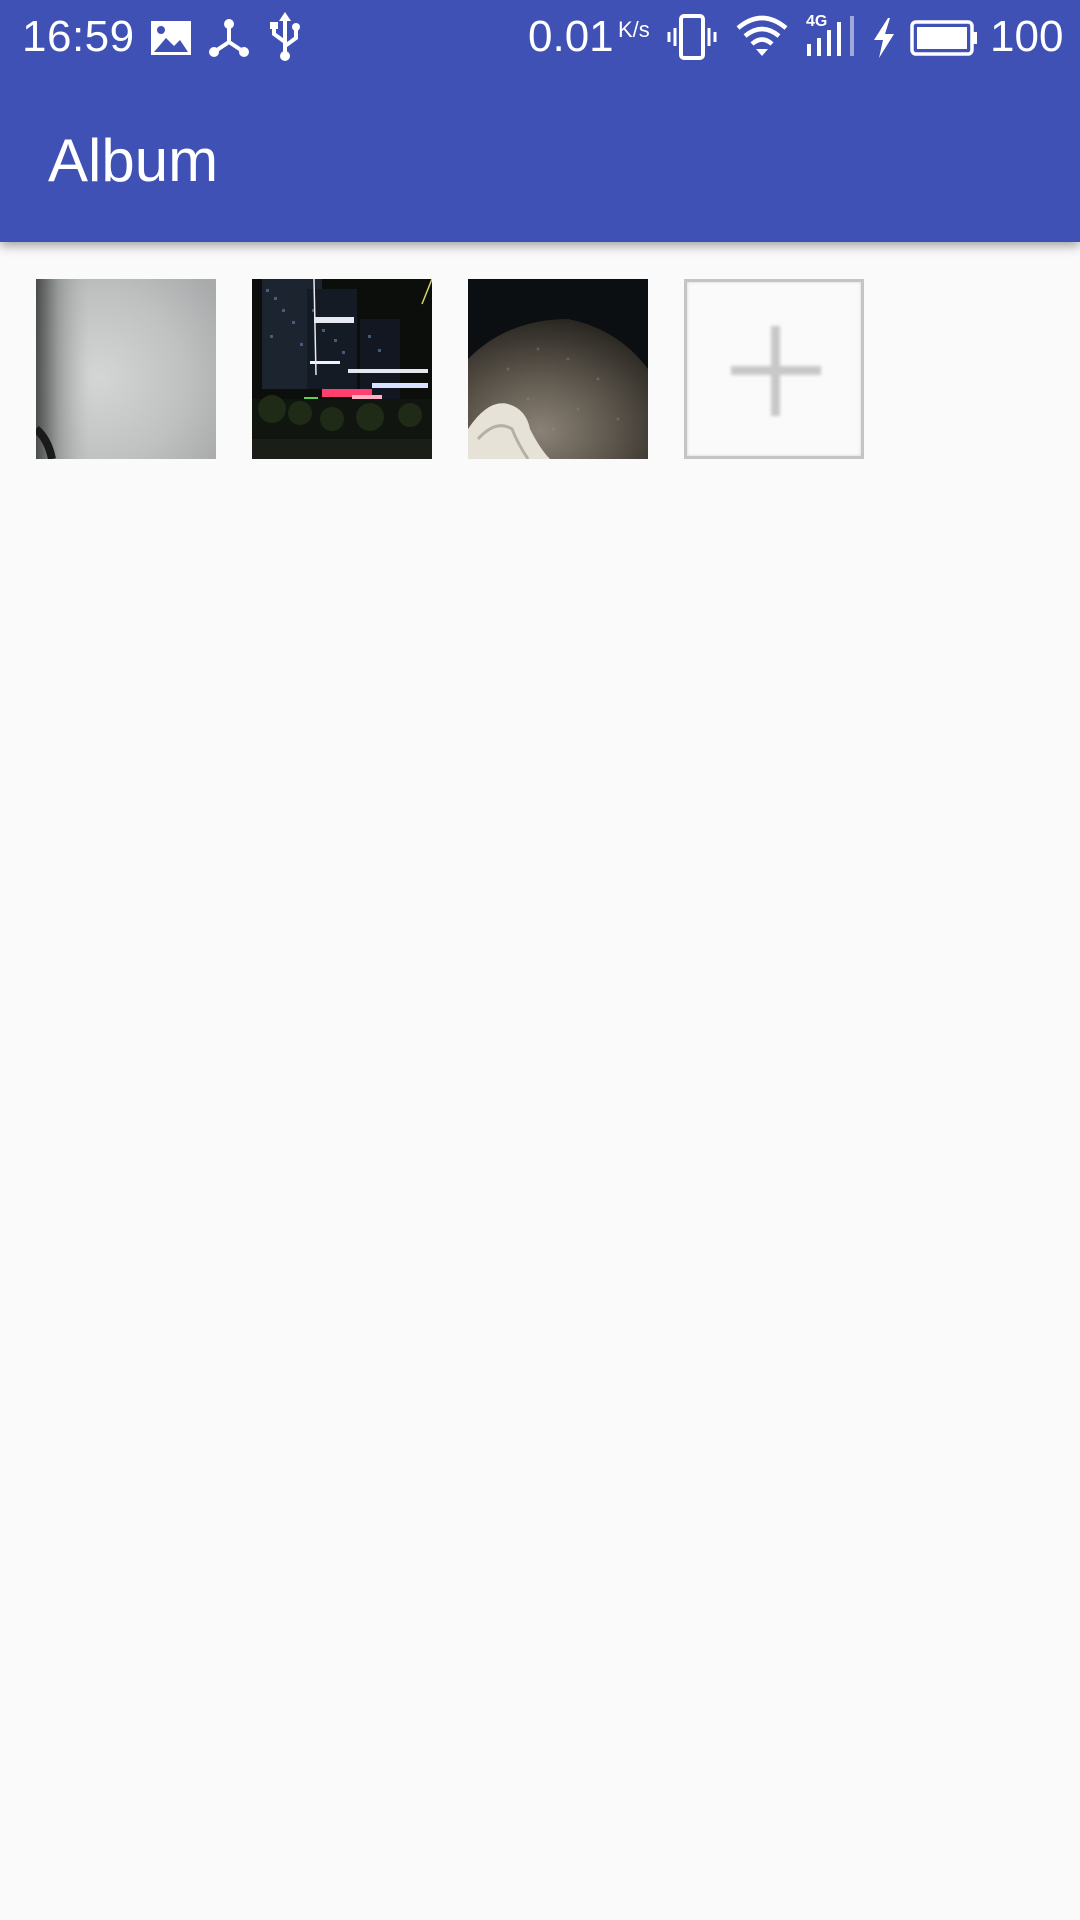 The height and width of the screenshot is (1920, 1080). What do you see at coordinates (133, 160) in the screenshot?
I see `app-title: Album` at bounding box center [133, 160].